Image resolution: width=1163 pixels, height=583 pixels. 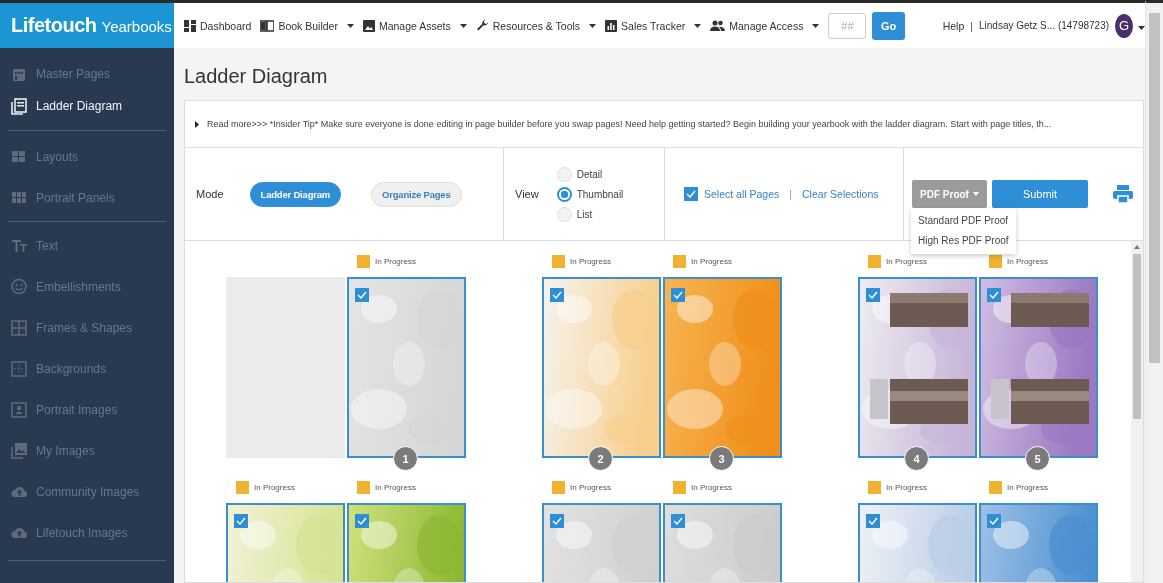 I want to click on scroll-up-icon, so click(x=1137, y=247).